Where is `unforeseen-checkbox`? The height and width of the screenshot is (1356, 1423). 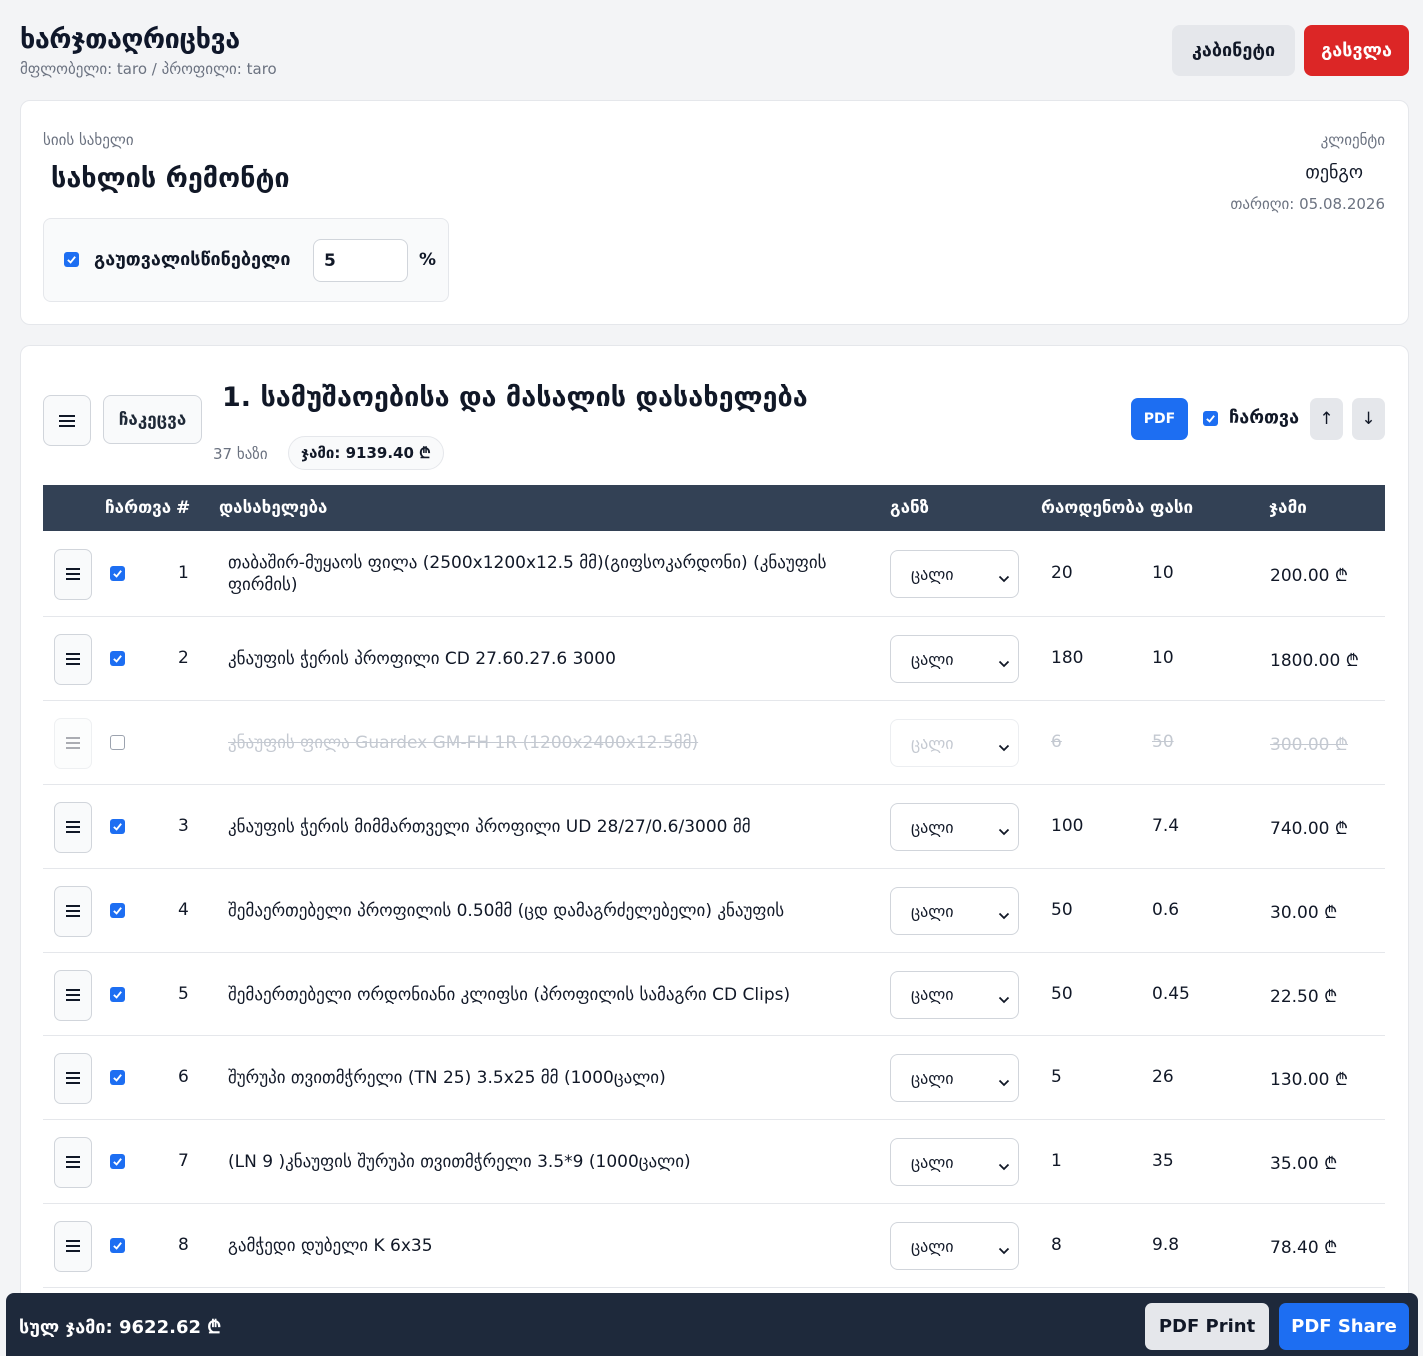
unforeseen-checkbox is located at coordinates (71, 259).